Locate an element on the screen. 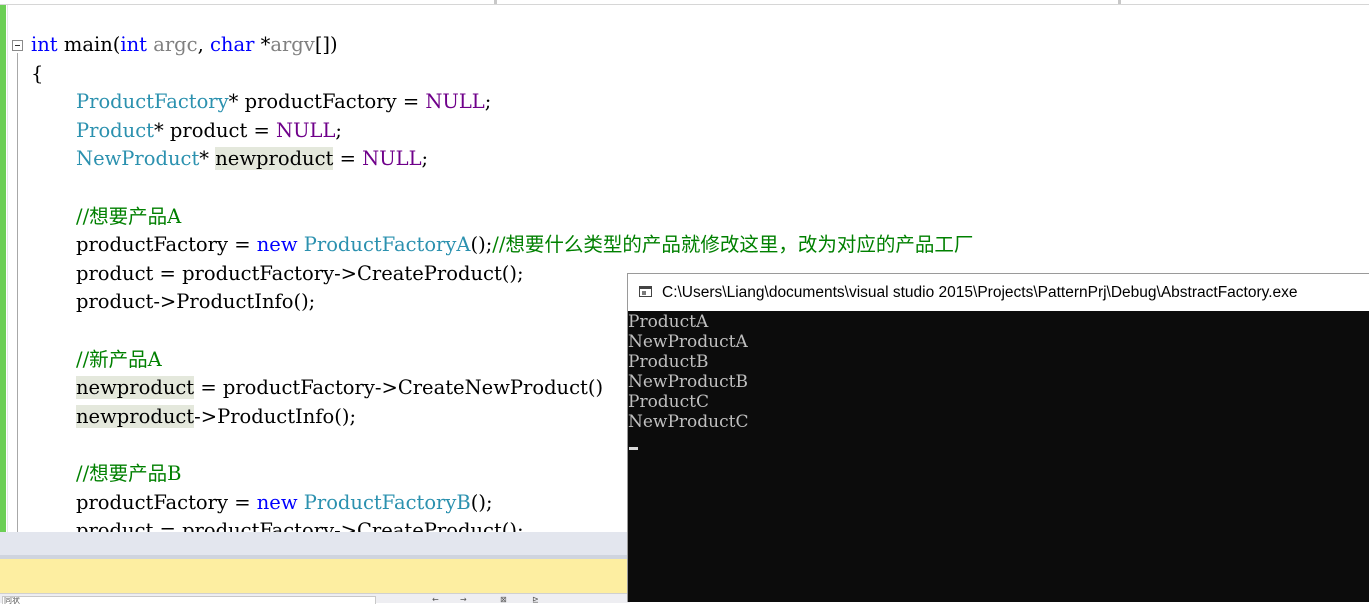 This screenshot has width=1369, height=604. panel-header is located at coordinates (315, 543).